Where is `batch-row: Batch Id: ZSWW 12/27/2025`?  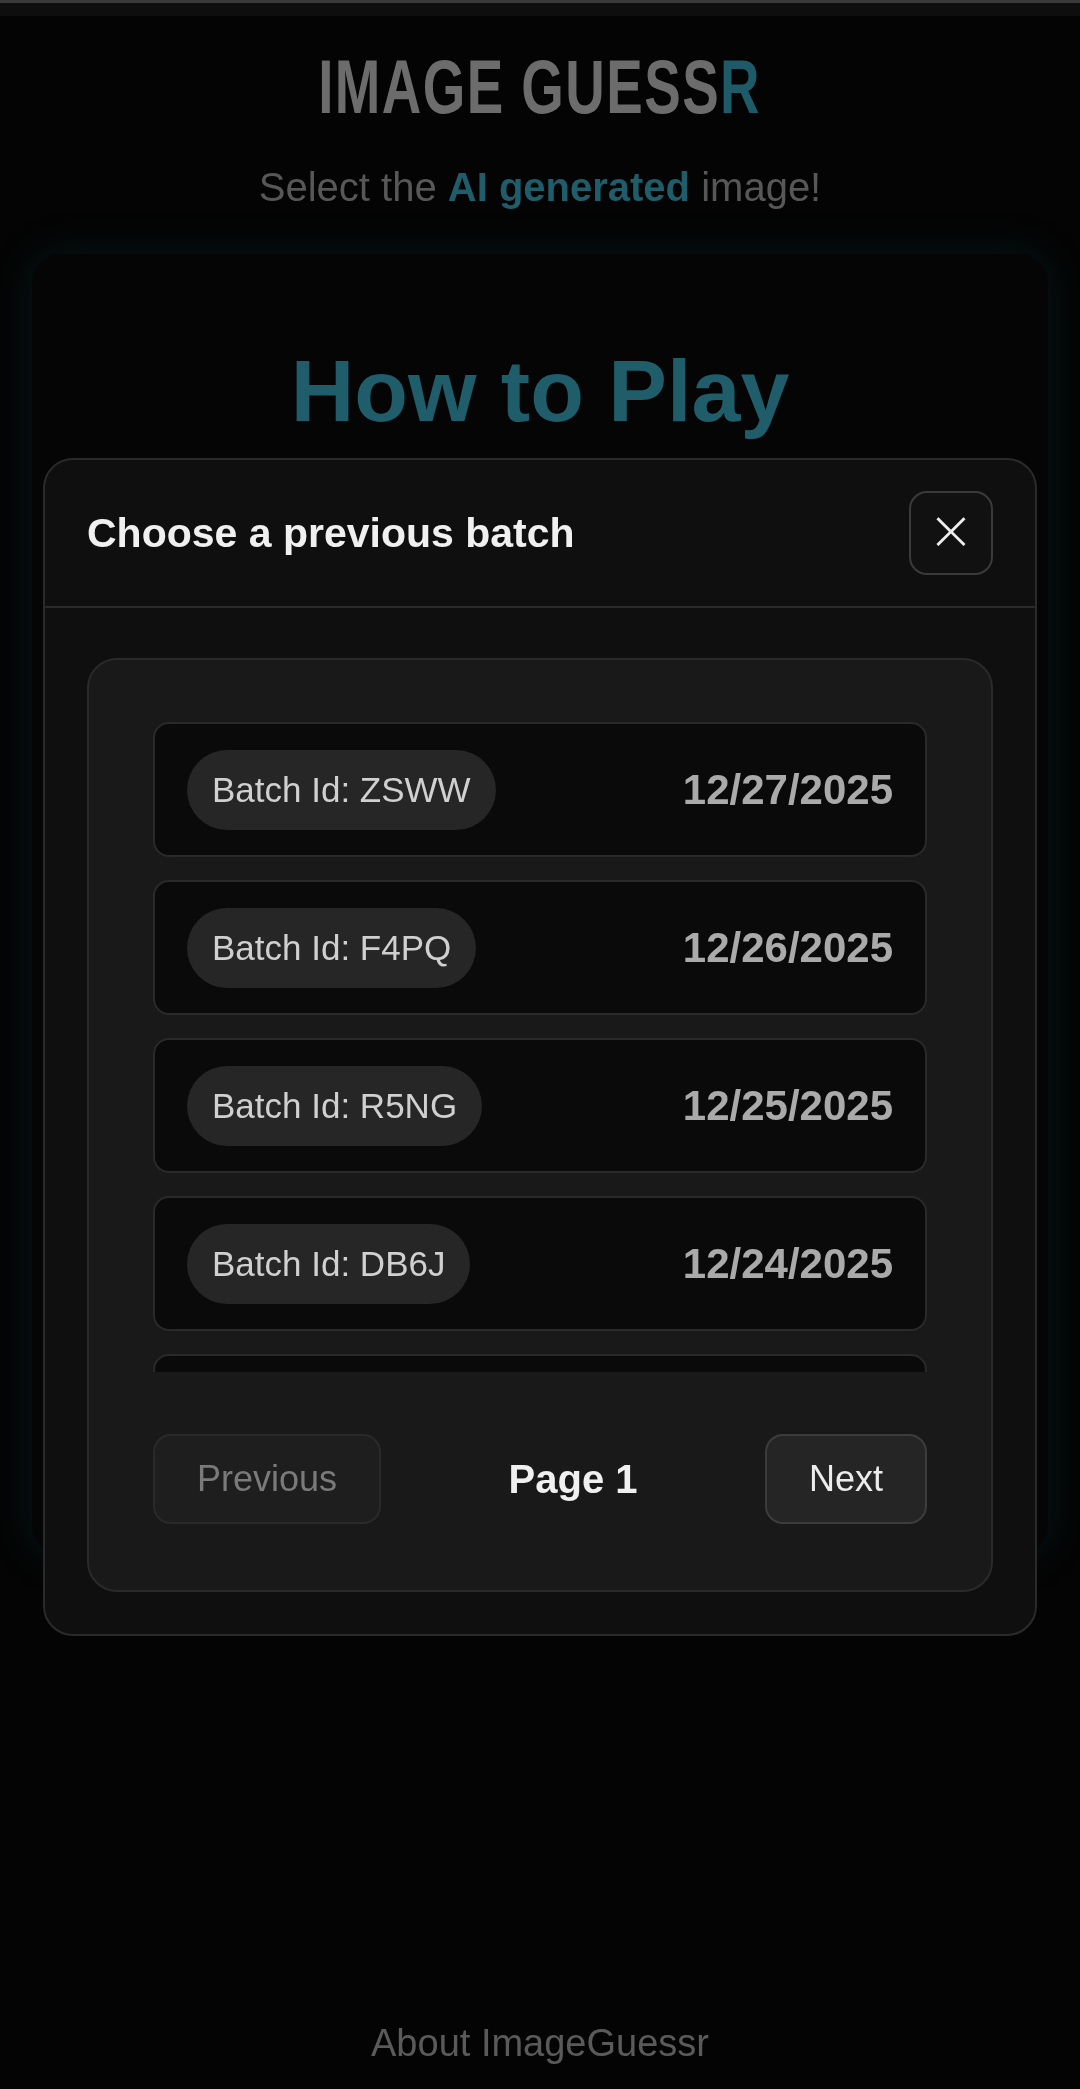 batch-row: Batch Id: ZSWW 12/27/2025 is located at coordinates (540, 789).